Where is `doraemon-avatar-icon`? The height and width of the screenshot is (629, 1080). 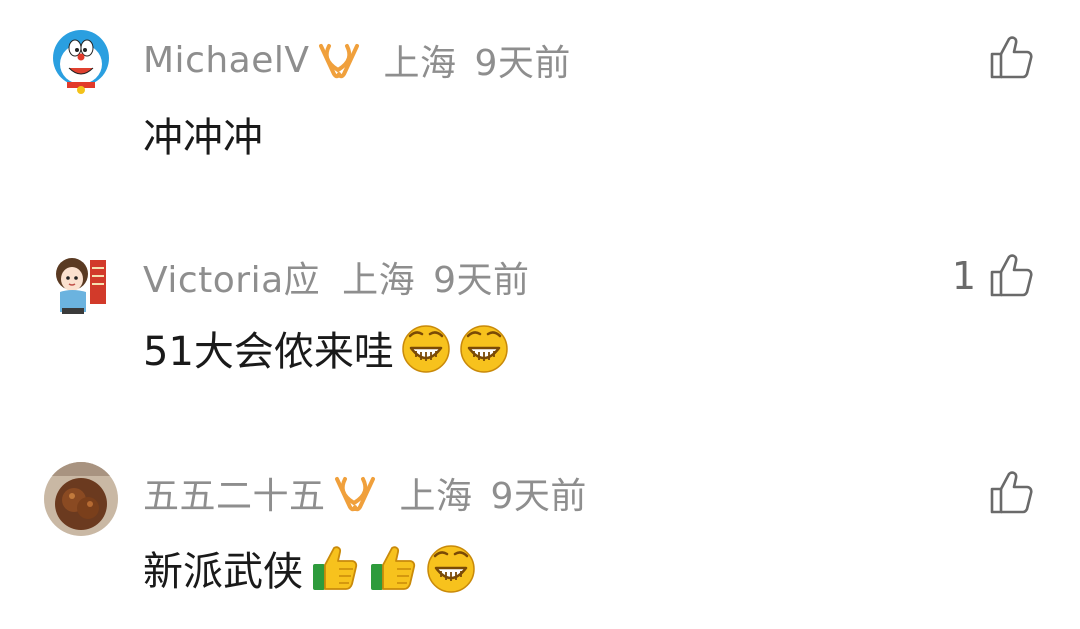 doraemon-avatar-icon is located at coordinates (81, 63).